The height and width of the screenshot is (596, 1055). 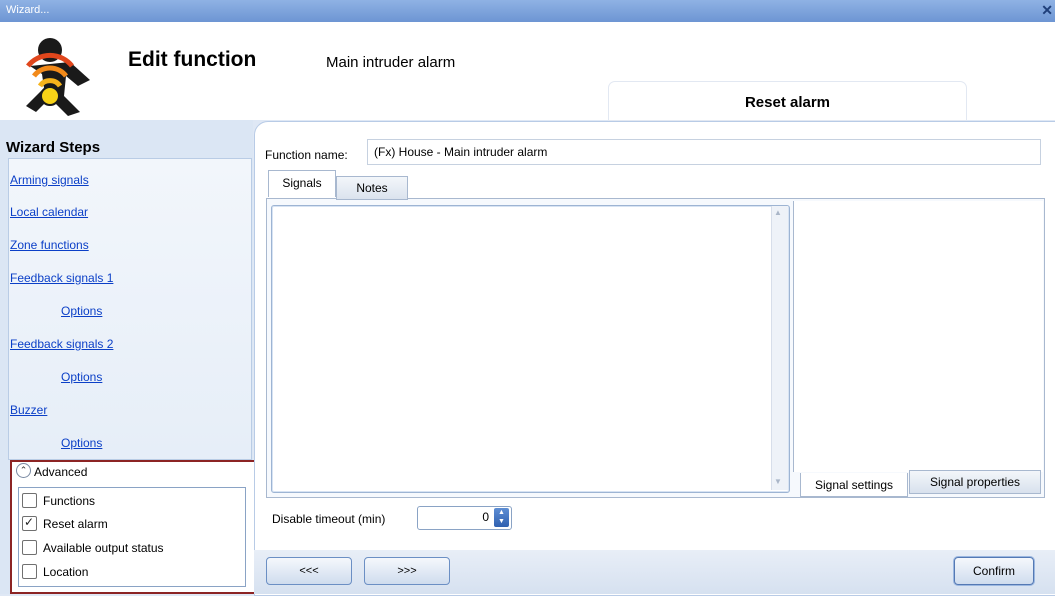 What do you see at coordinates (527, 11) in the screenshot?
I see `window-titlebar: Wizard... ✕` at bounding box center [527, 11].